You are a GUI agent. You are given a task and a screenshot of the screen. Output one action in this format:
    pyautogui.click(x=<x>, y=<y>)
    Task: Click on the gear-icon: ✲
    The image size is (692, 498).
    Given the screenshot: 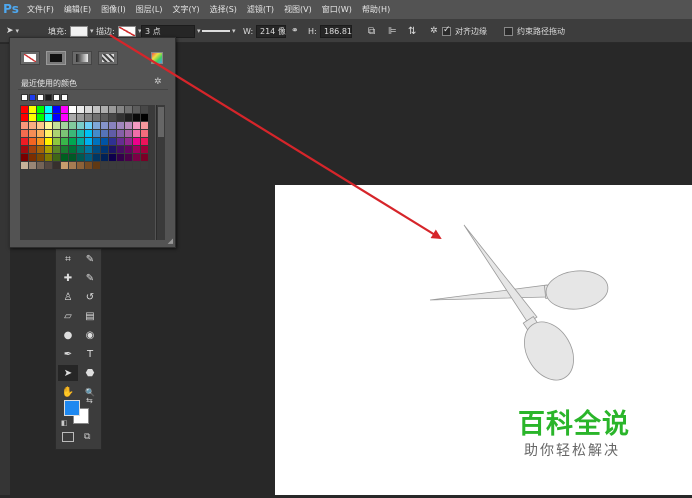 What is the action you would take?
    pyautogui.click(x=158, y=82)
    